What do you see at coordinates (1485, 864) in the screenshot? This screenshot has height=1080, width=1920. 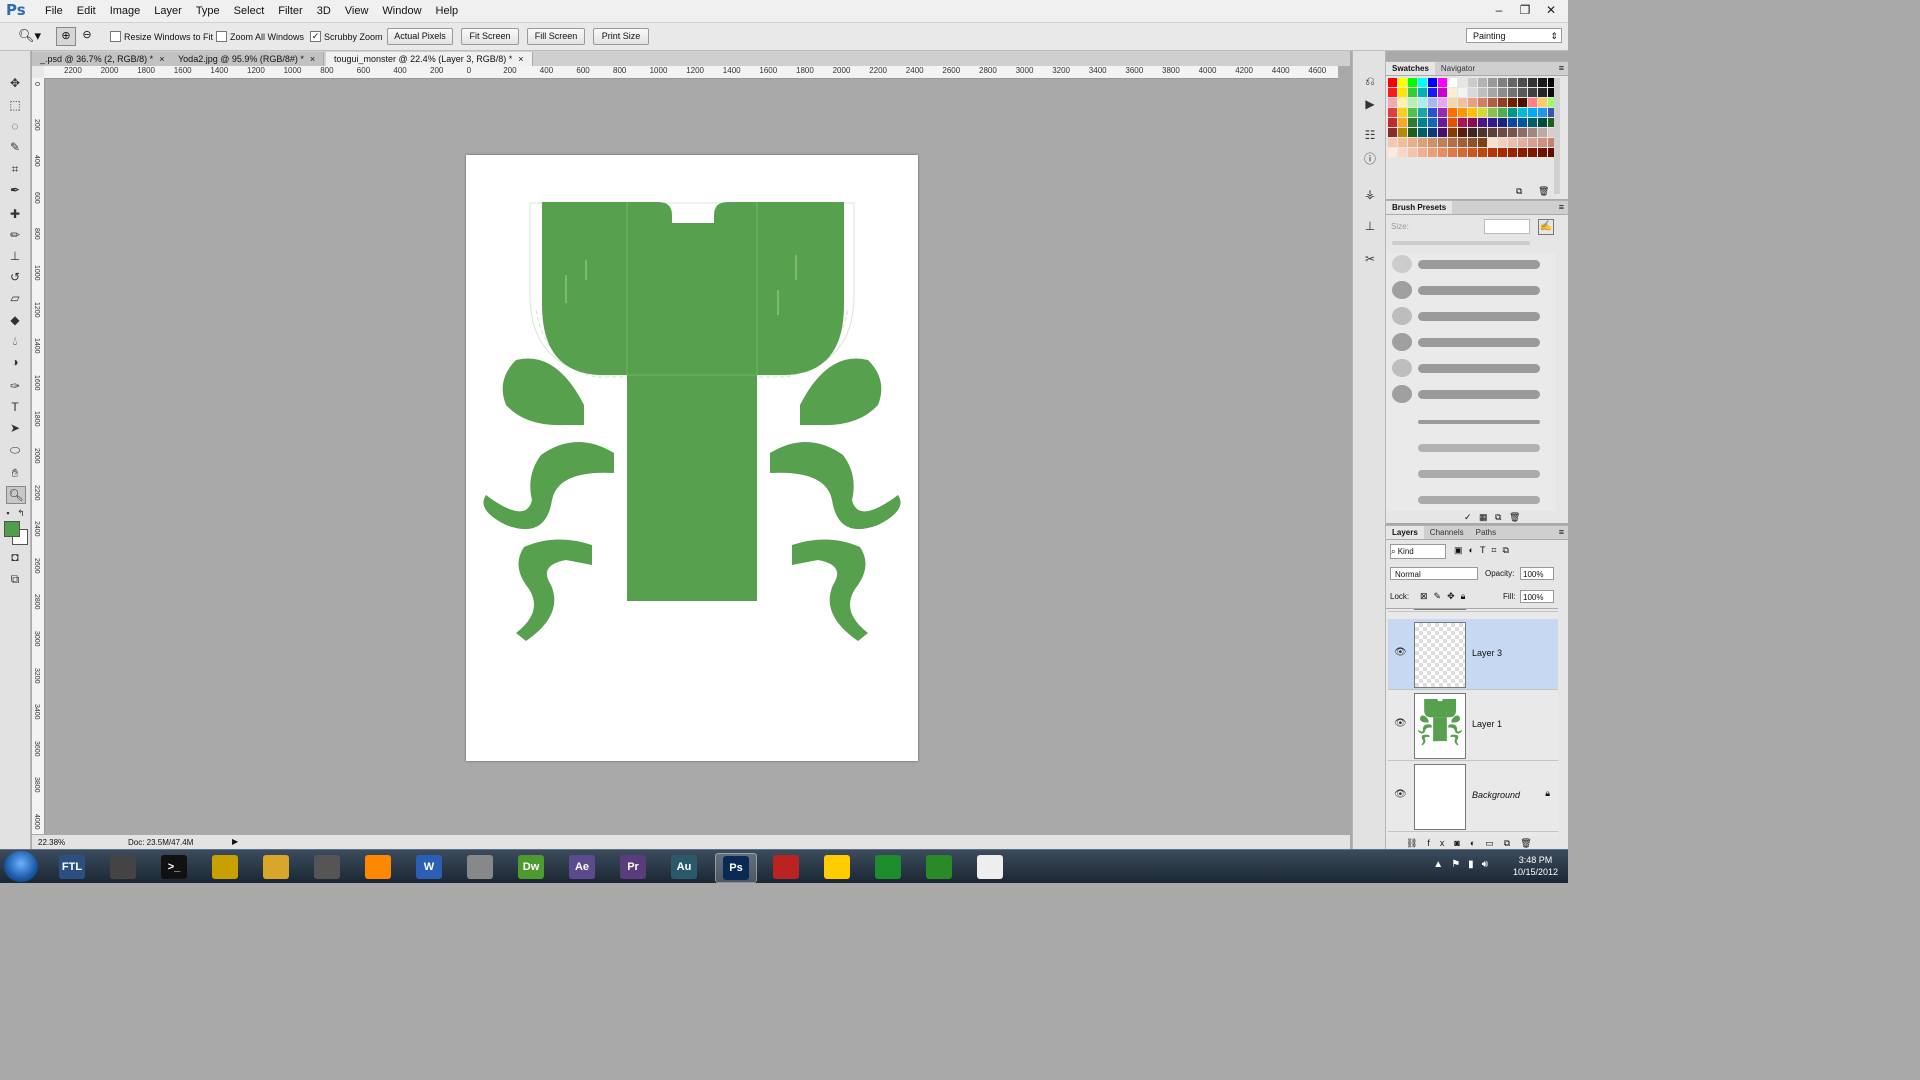 I see `volume-icon: 🔊︎` at bounding box center [1485, 864].